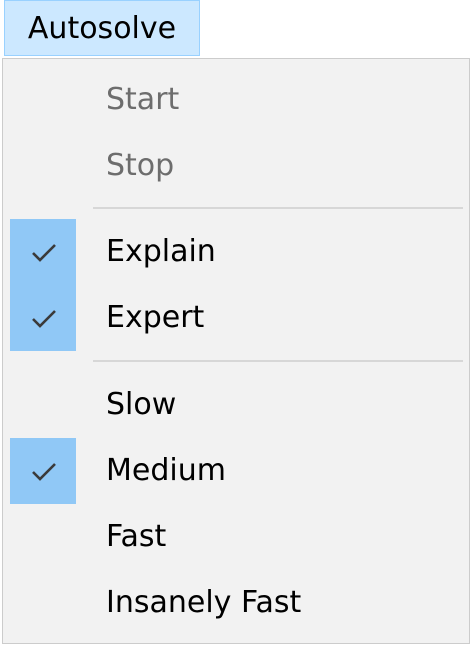 Image resolution: width=471 pixels, height=645 pixels. I want to click on menu-autosolve: Autosolve, so click(102, 28).